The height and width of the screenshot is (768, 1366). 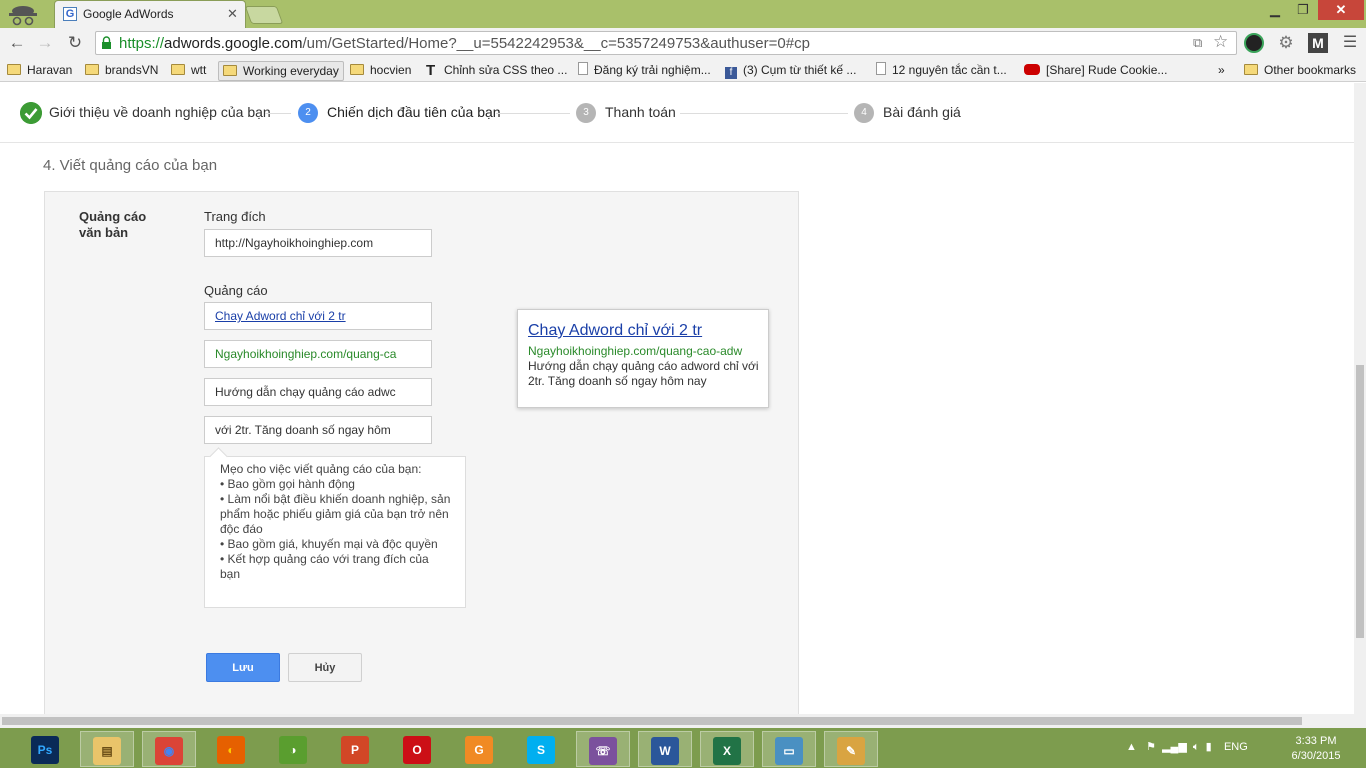 What do you see at coordinates (1318, 43) in the screenshot?
I see `extension-m-icon: M` at bounding box center [1318, 43].